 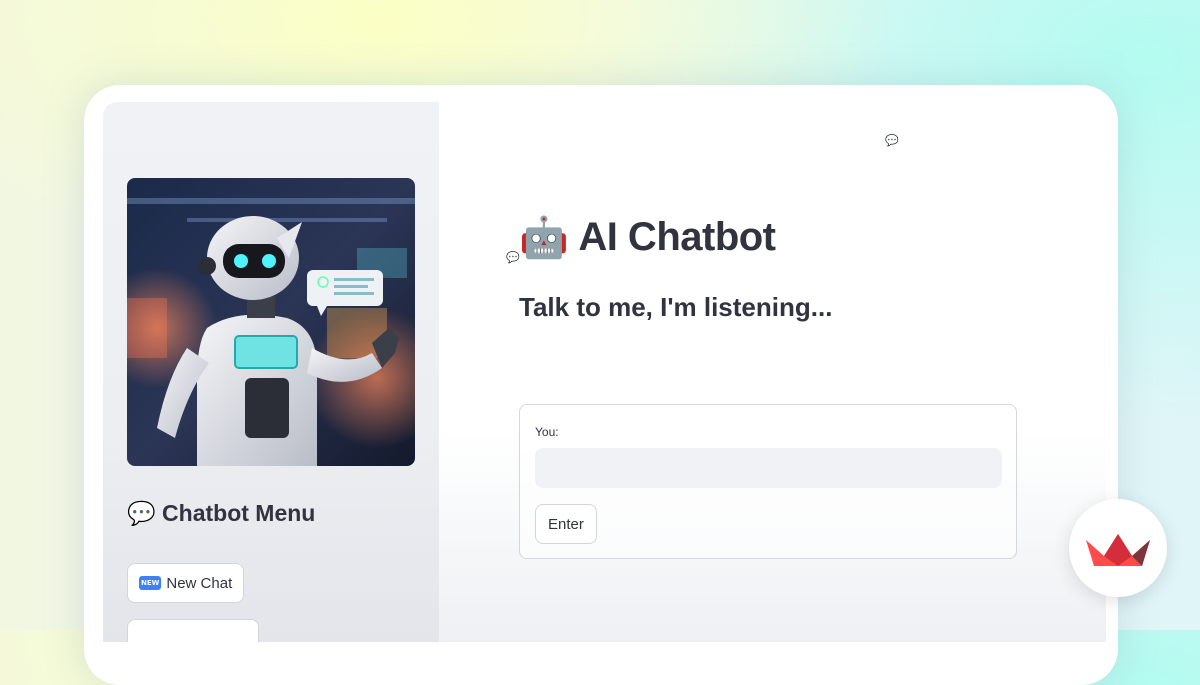 What do you see at coordinates (141, 513) in the screenshot?
I see `speech-balloon-icon: 💬` at bounding box center [141, 513].